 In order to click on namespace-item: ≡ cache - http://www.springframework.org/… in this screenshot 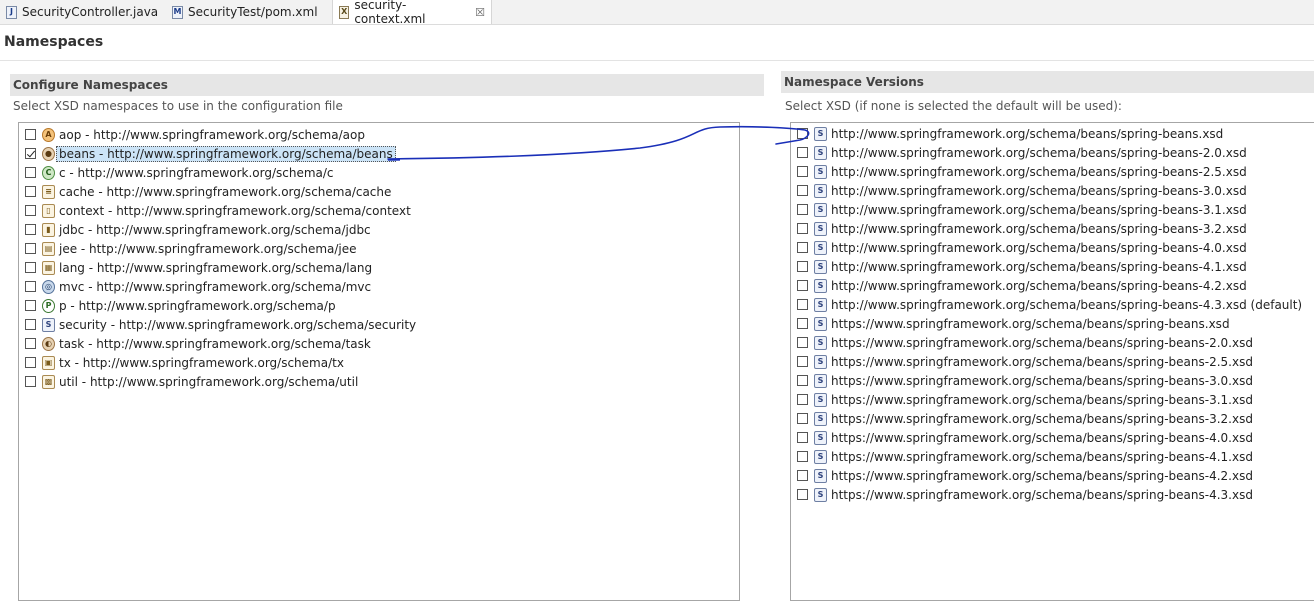, I will do `click(208, 191)`.